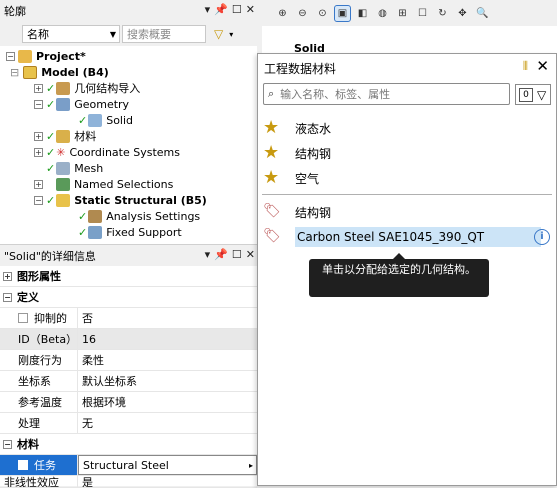 Image resolution: width=557 pixels, height=488 pixels. I want to click on tree-item-fixed-support: ✓ Fixed Support, so click(130, 232).